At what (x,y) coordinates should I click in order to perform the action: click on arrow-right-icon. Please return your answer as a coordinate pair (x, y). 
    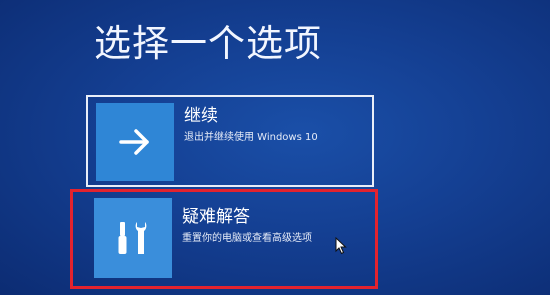
    Looking at the image, I should click on (134, 142).